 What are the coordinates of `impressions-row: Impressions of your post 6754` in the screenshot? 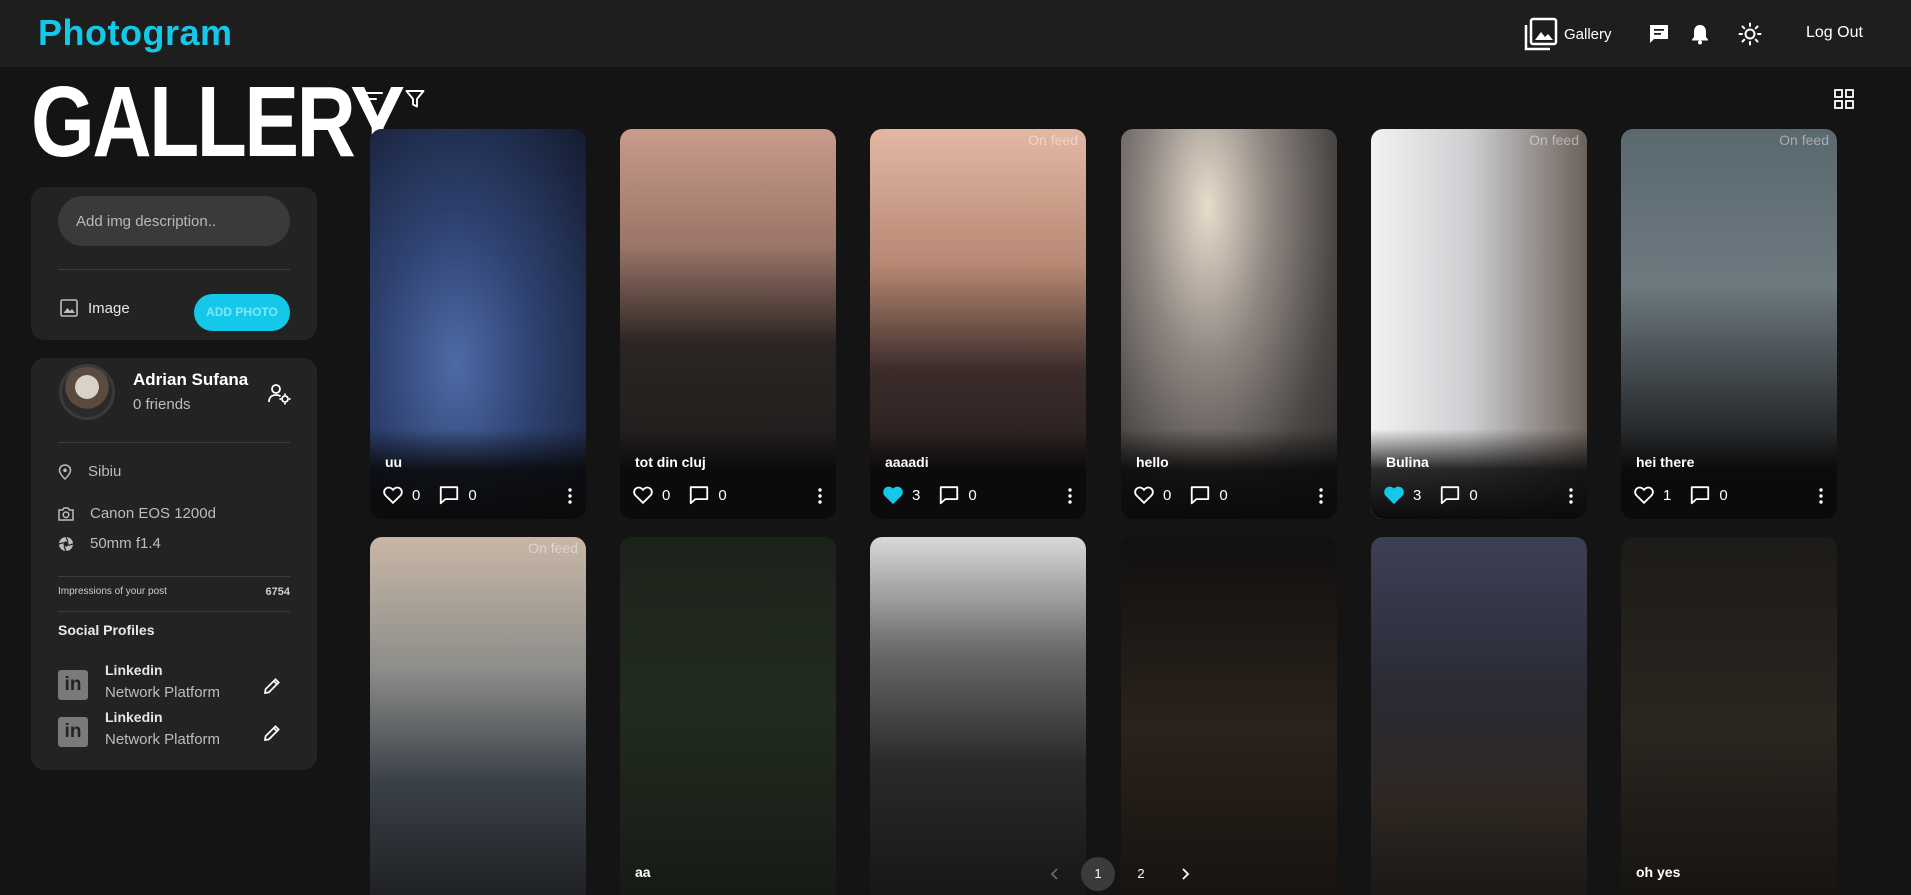 It's located at (174, 592).